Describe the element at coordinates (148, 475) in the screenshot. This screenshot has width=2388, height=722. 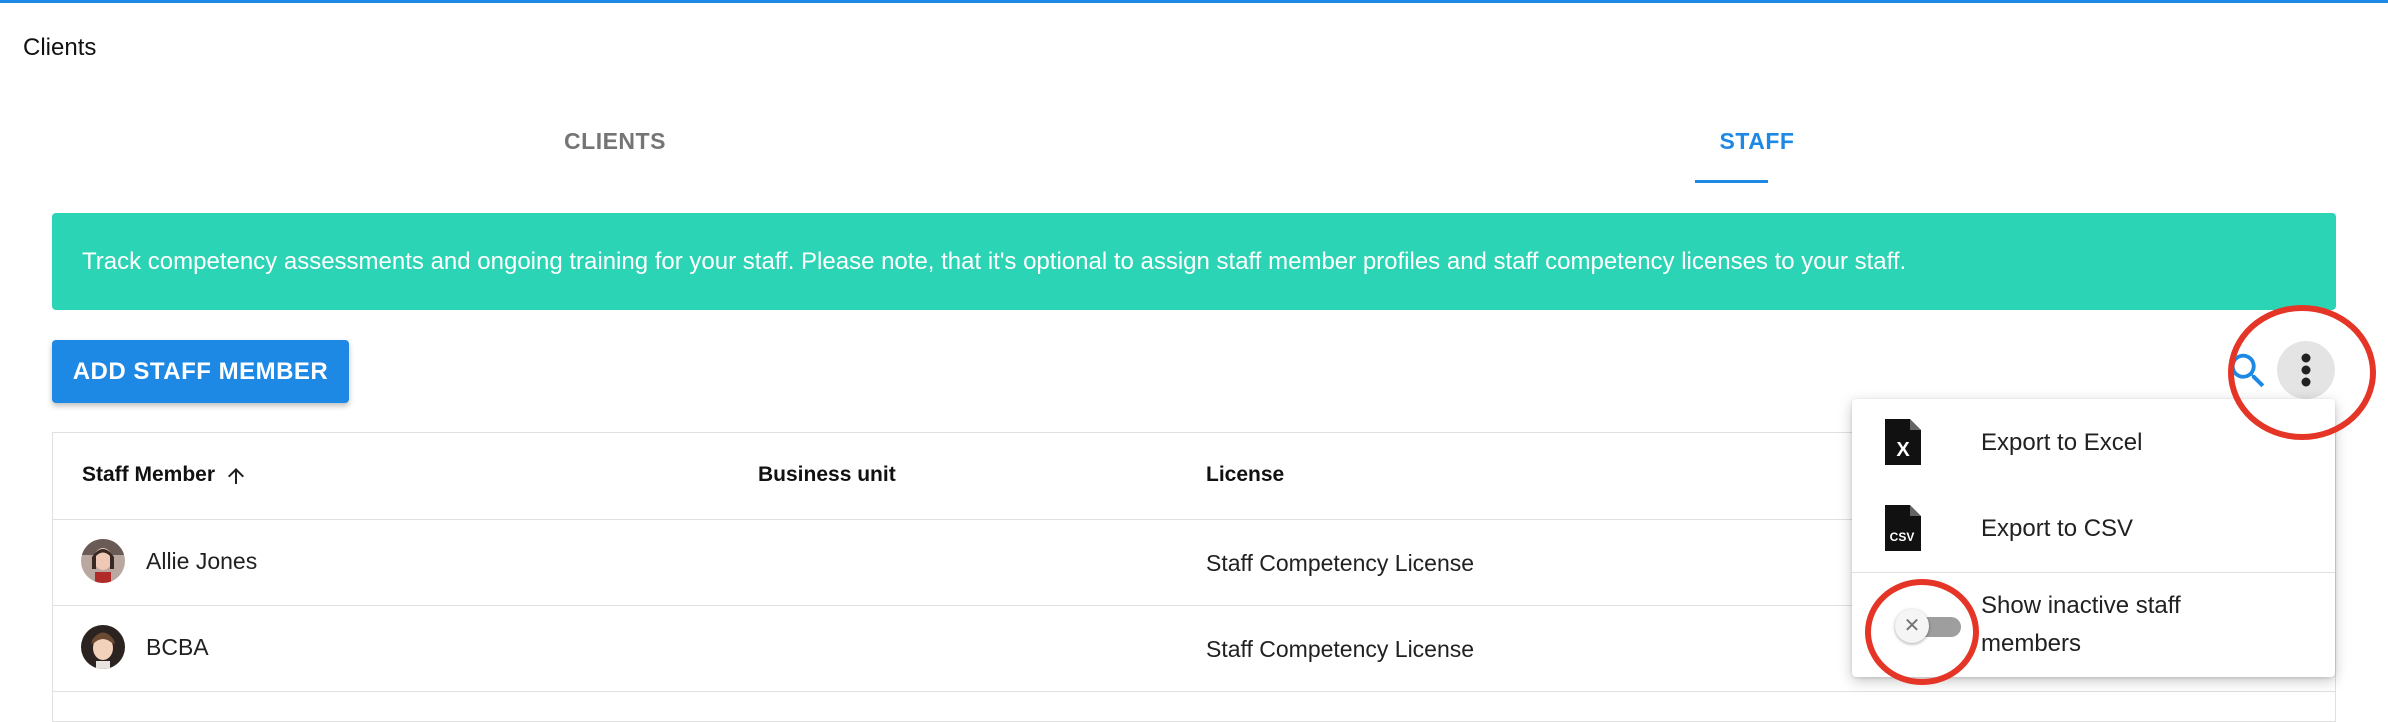
I see `column-header-staff-member: Staff Member` at that location.